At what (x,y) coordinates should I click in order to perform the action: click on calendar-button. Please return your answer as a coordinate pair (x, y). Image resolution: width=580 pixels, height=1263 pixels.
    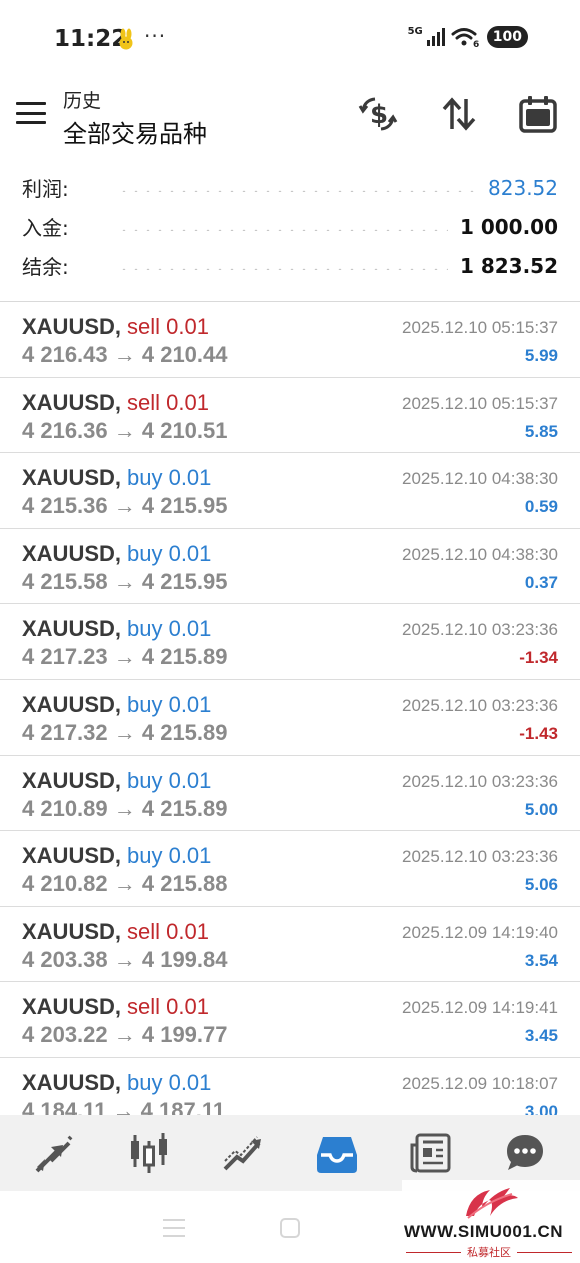
    Looking at the image, I should click on (538, 114).